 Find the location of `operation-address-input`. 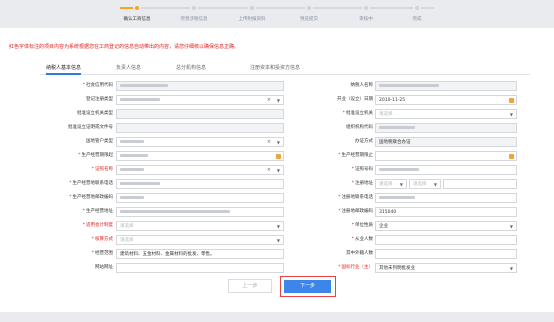

operation-address-input is located at coordinates (200, 212).